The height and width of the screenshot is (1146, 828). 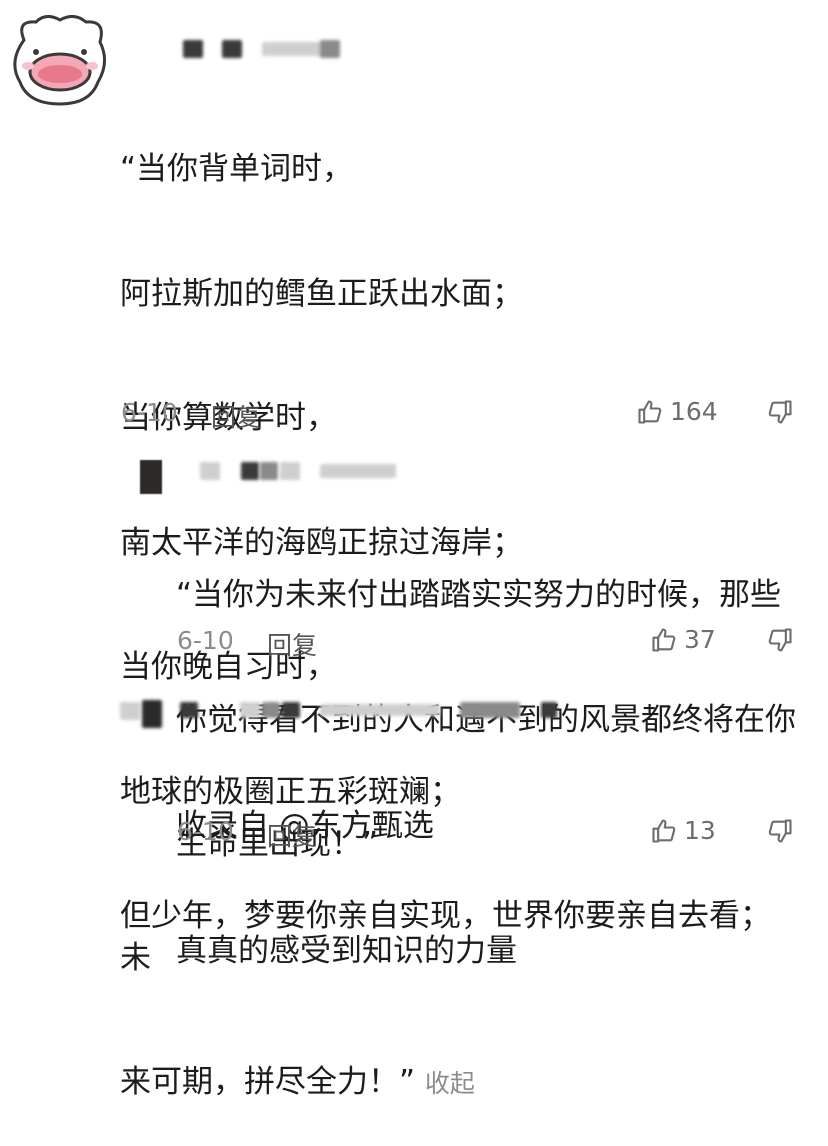 What do you see at coordinates (683, 639) in the screenshot?
I see `like-button: 37` at bounding box center [683, 639].